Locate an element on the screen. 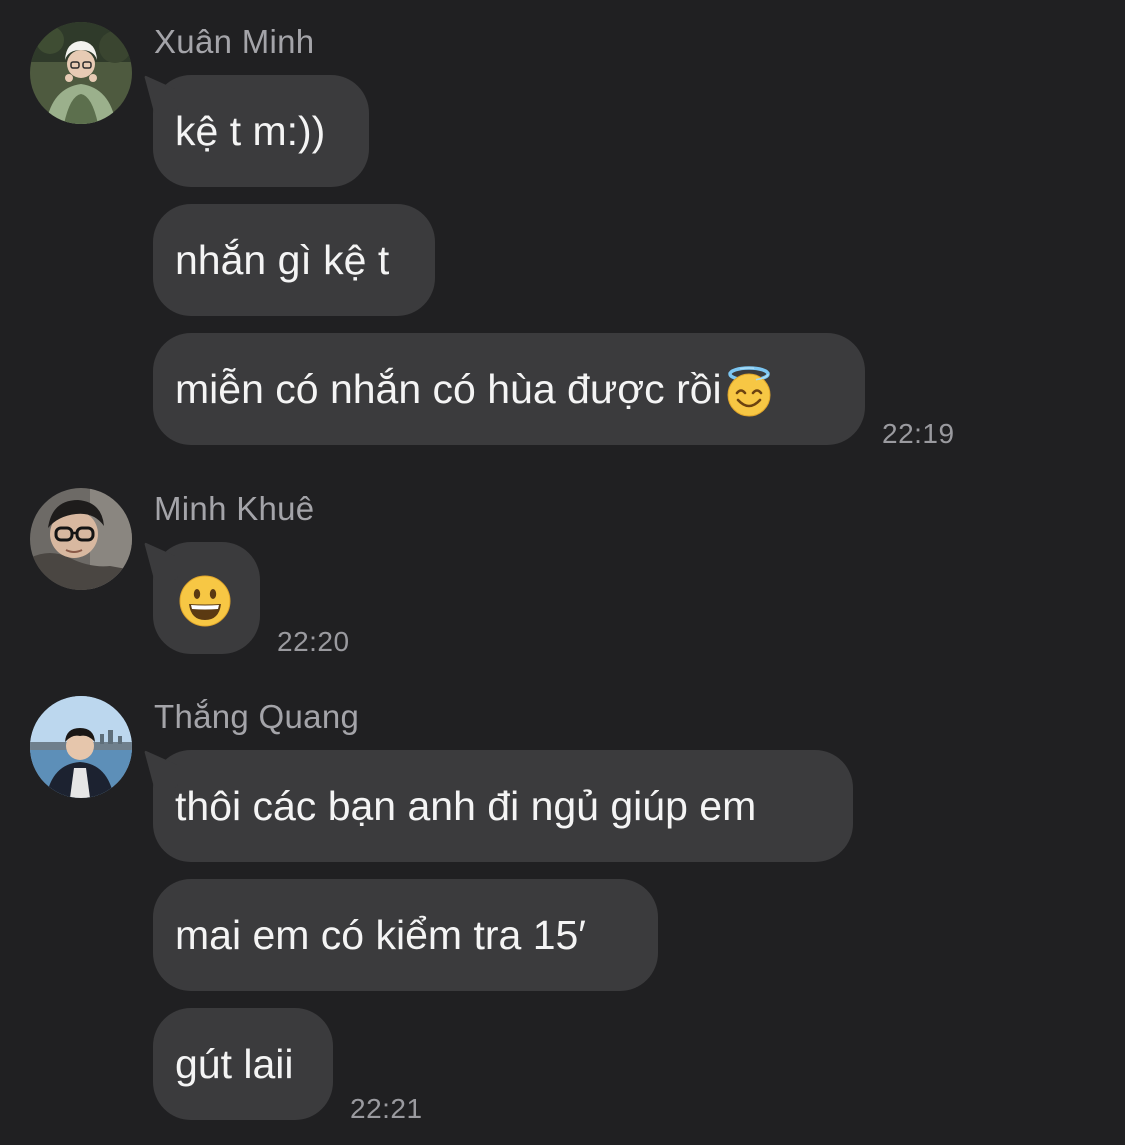 This screenshot has height=1145, width=1125. sender-name: Thắng Quang is located at coordinates (257, 716).